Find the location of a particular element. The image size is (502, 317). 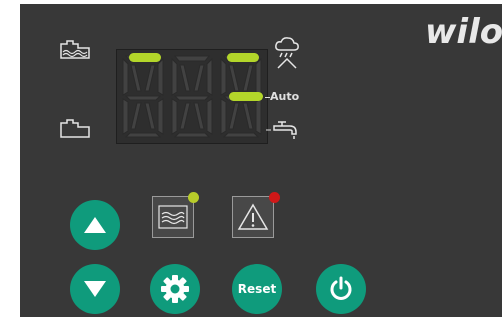

arrow-up-icon is located at coordinates (95, 225).